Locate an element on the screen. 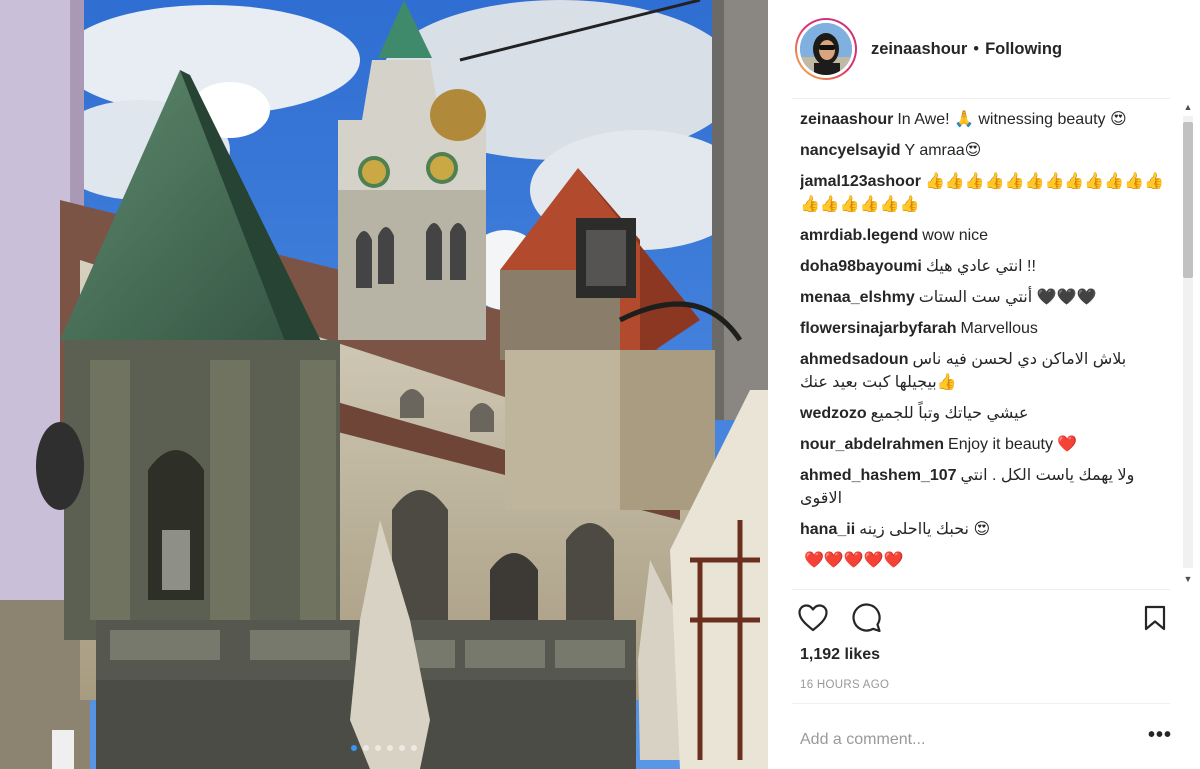  post-timestamp: 16 HOURS AGO is located at coordinates (844, 685).